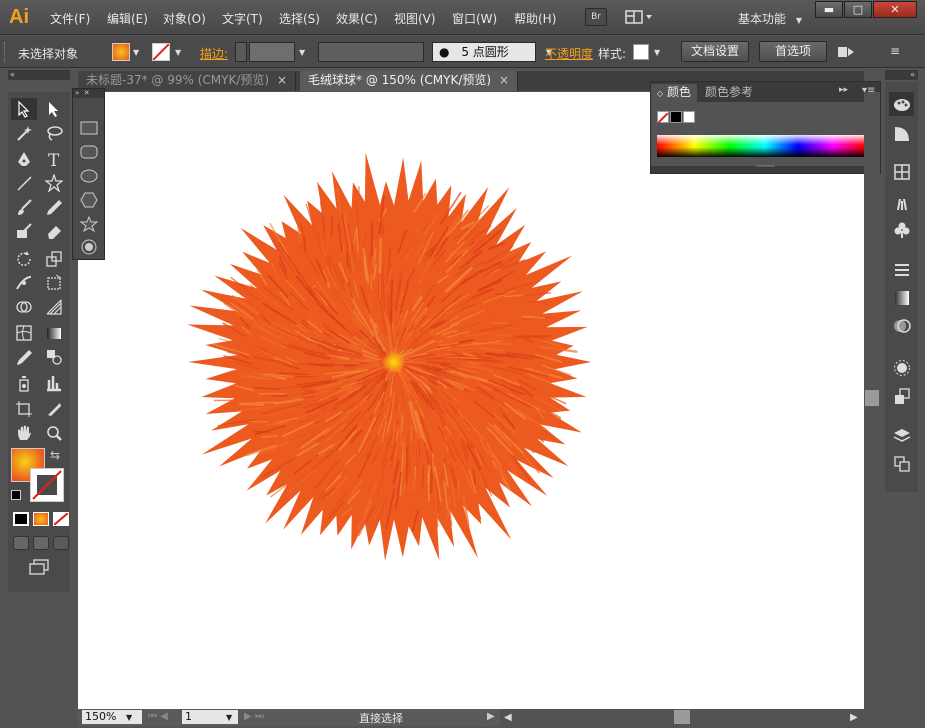 This screenshot has height=728, width=925. Describe the element at coordinates (901, 464) in the screenshot. I see `artboards-panel-button` at that location.